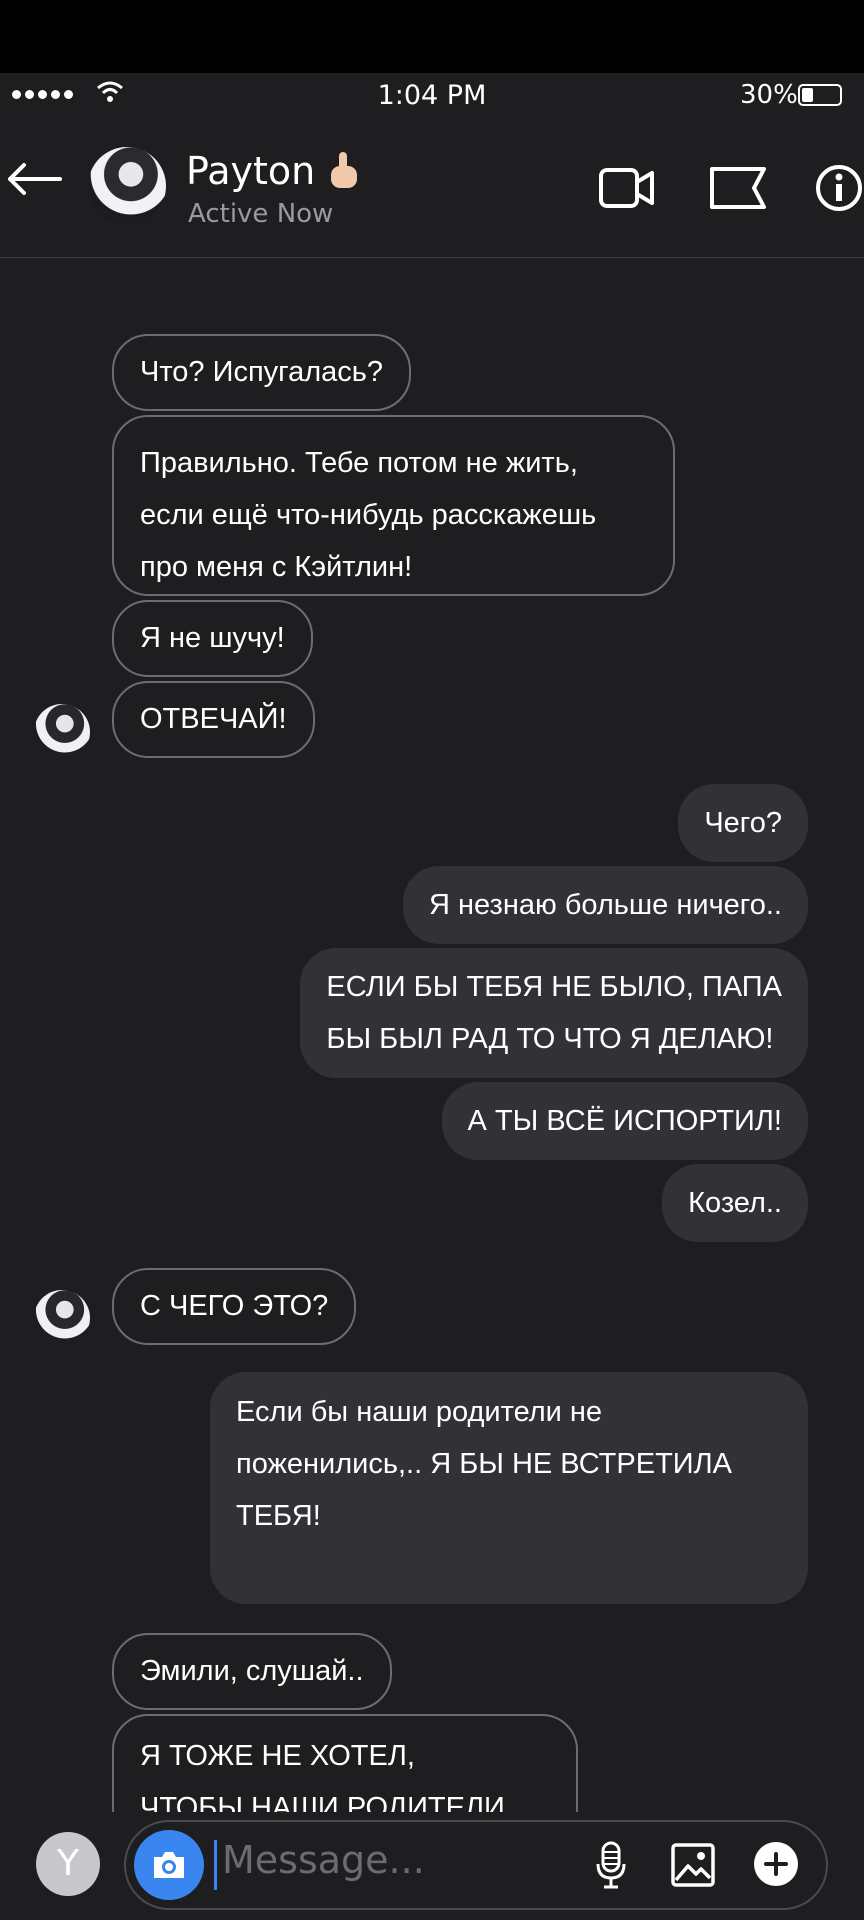 The width and height of the screenshot is (864, 1920). What do you see at coordinates (261, 214) in the screenshot?
I see `presence-status: Active Now` at bounding box center [261, 214].